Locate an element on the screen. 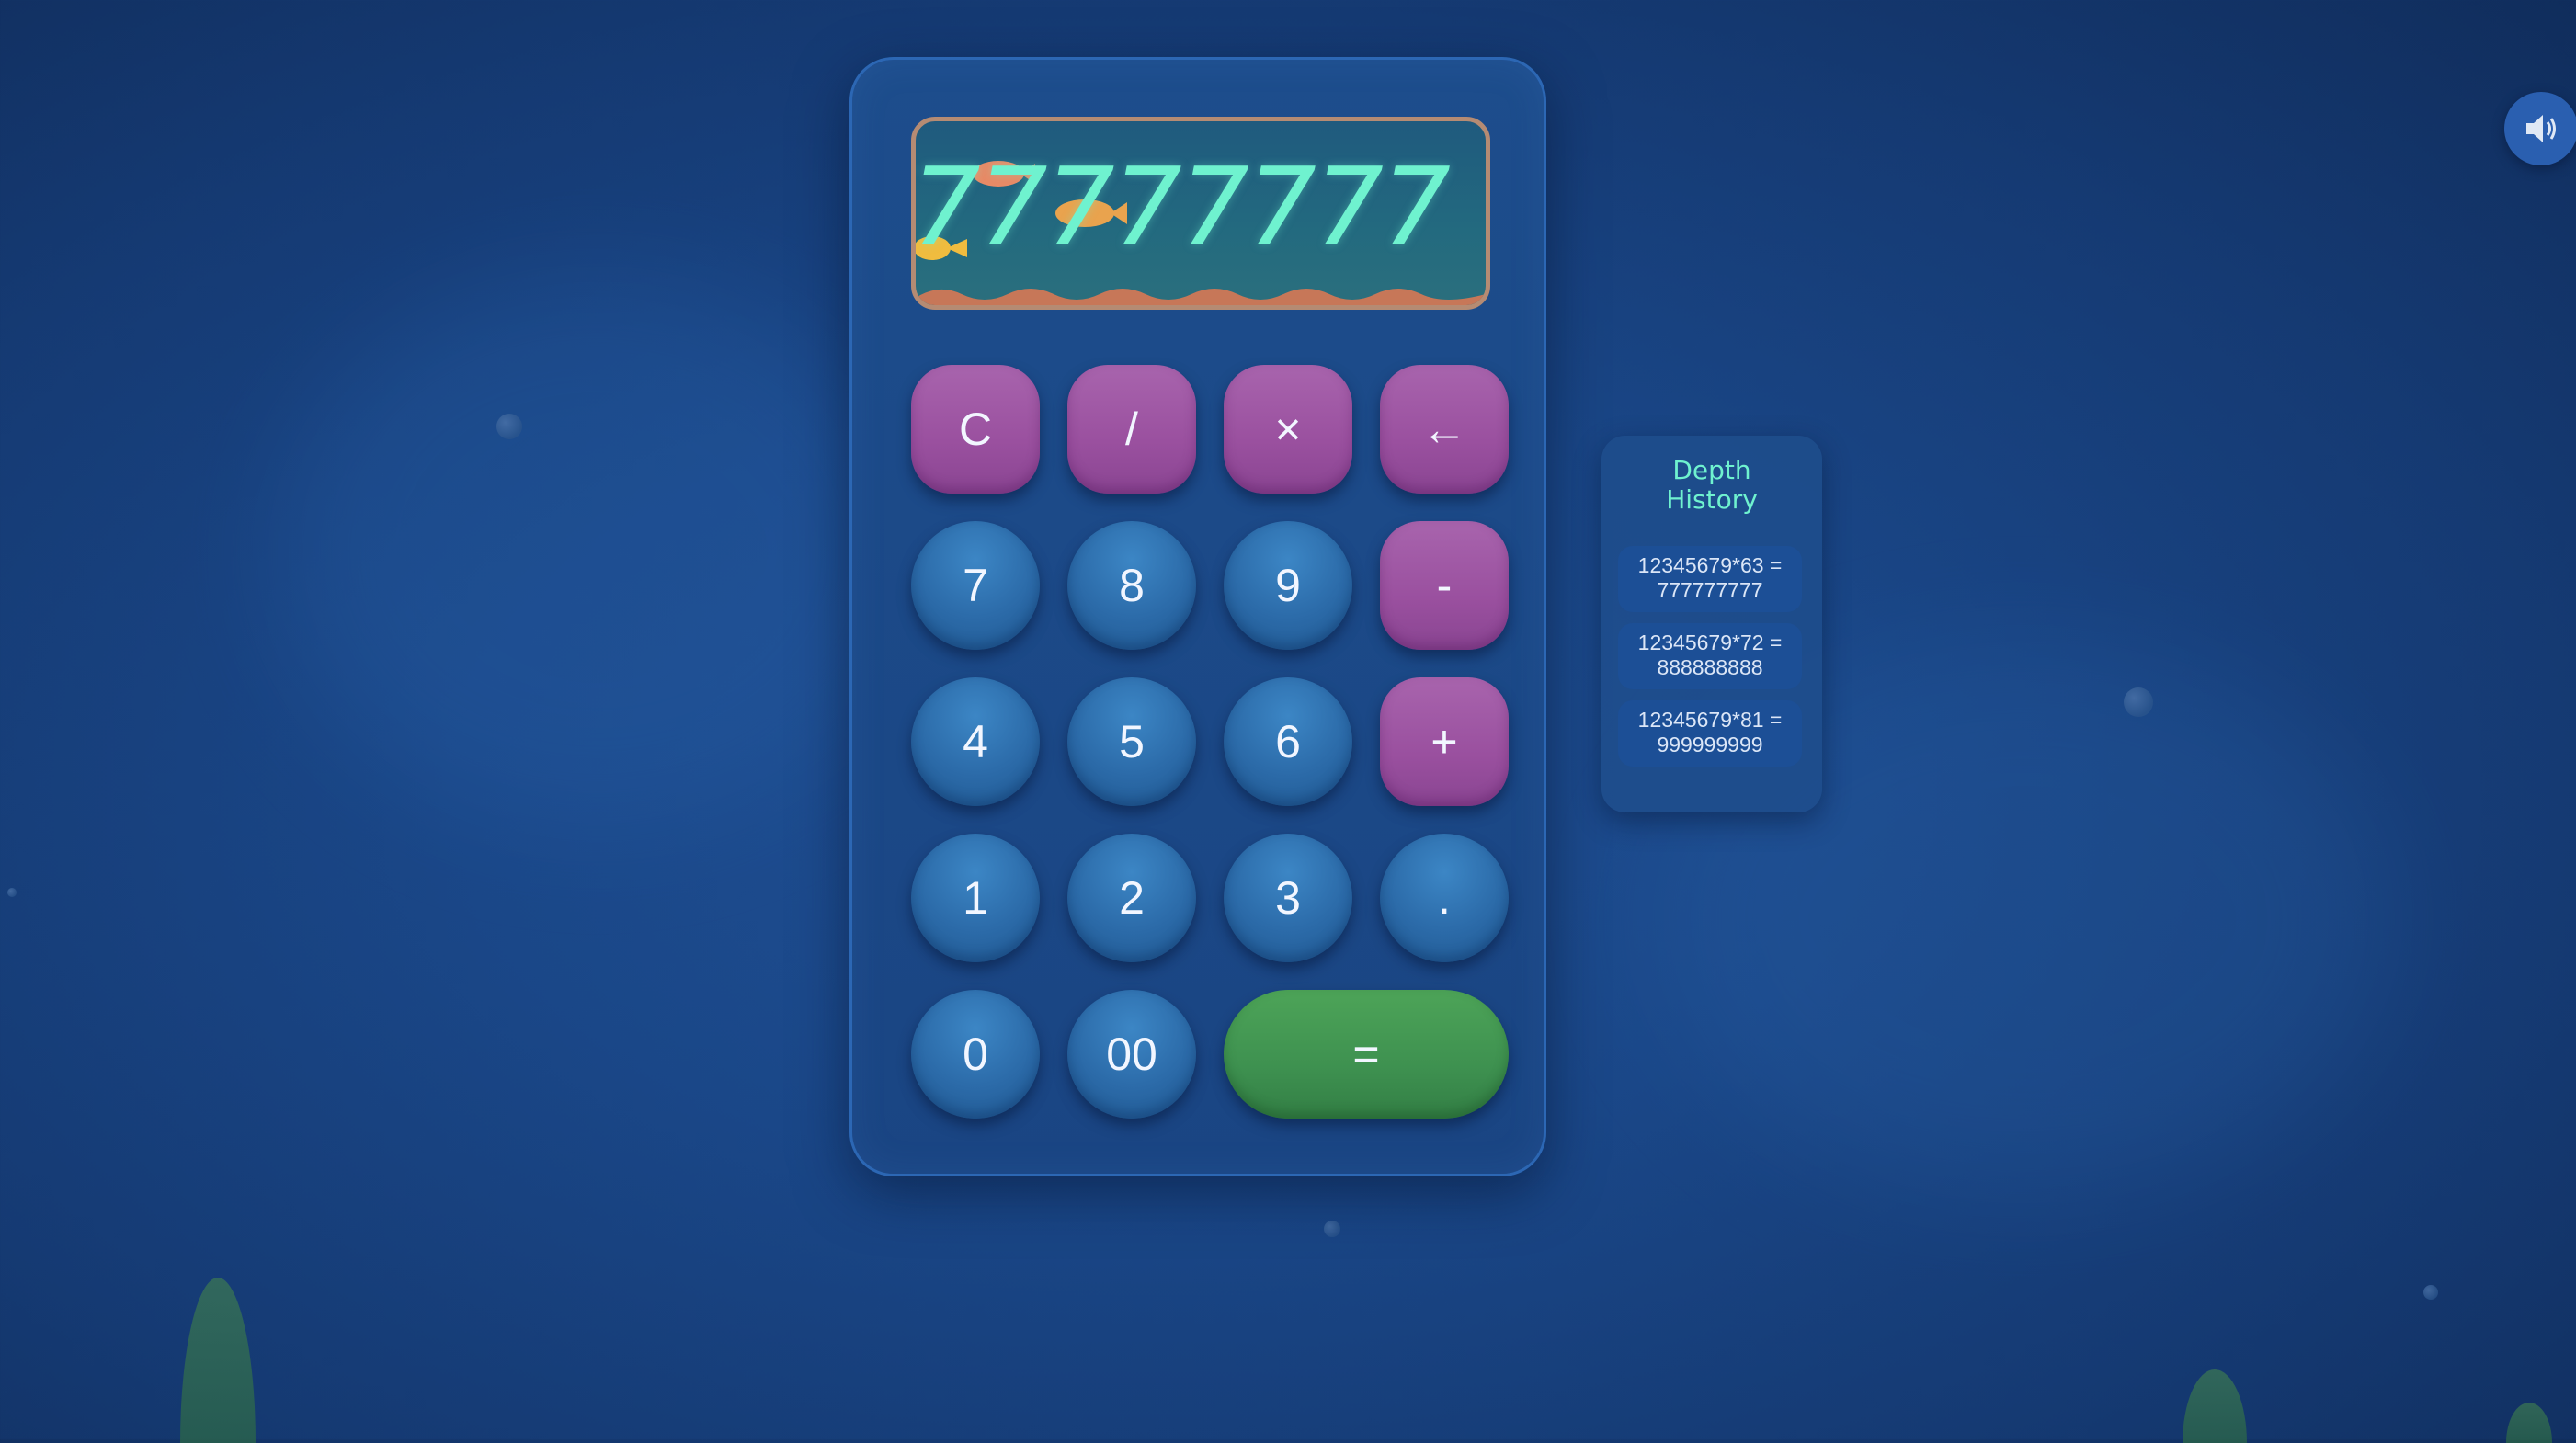 The image size is (2576, 1443). backspace-button: ← is located at coordinates (1444, 429).